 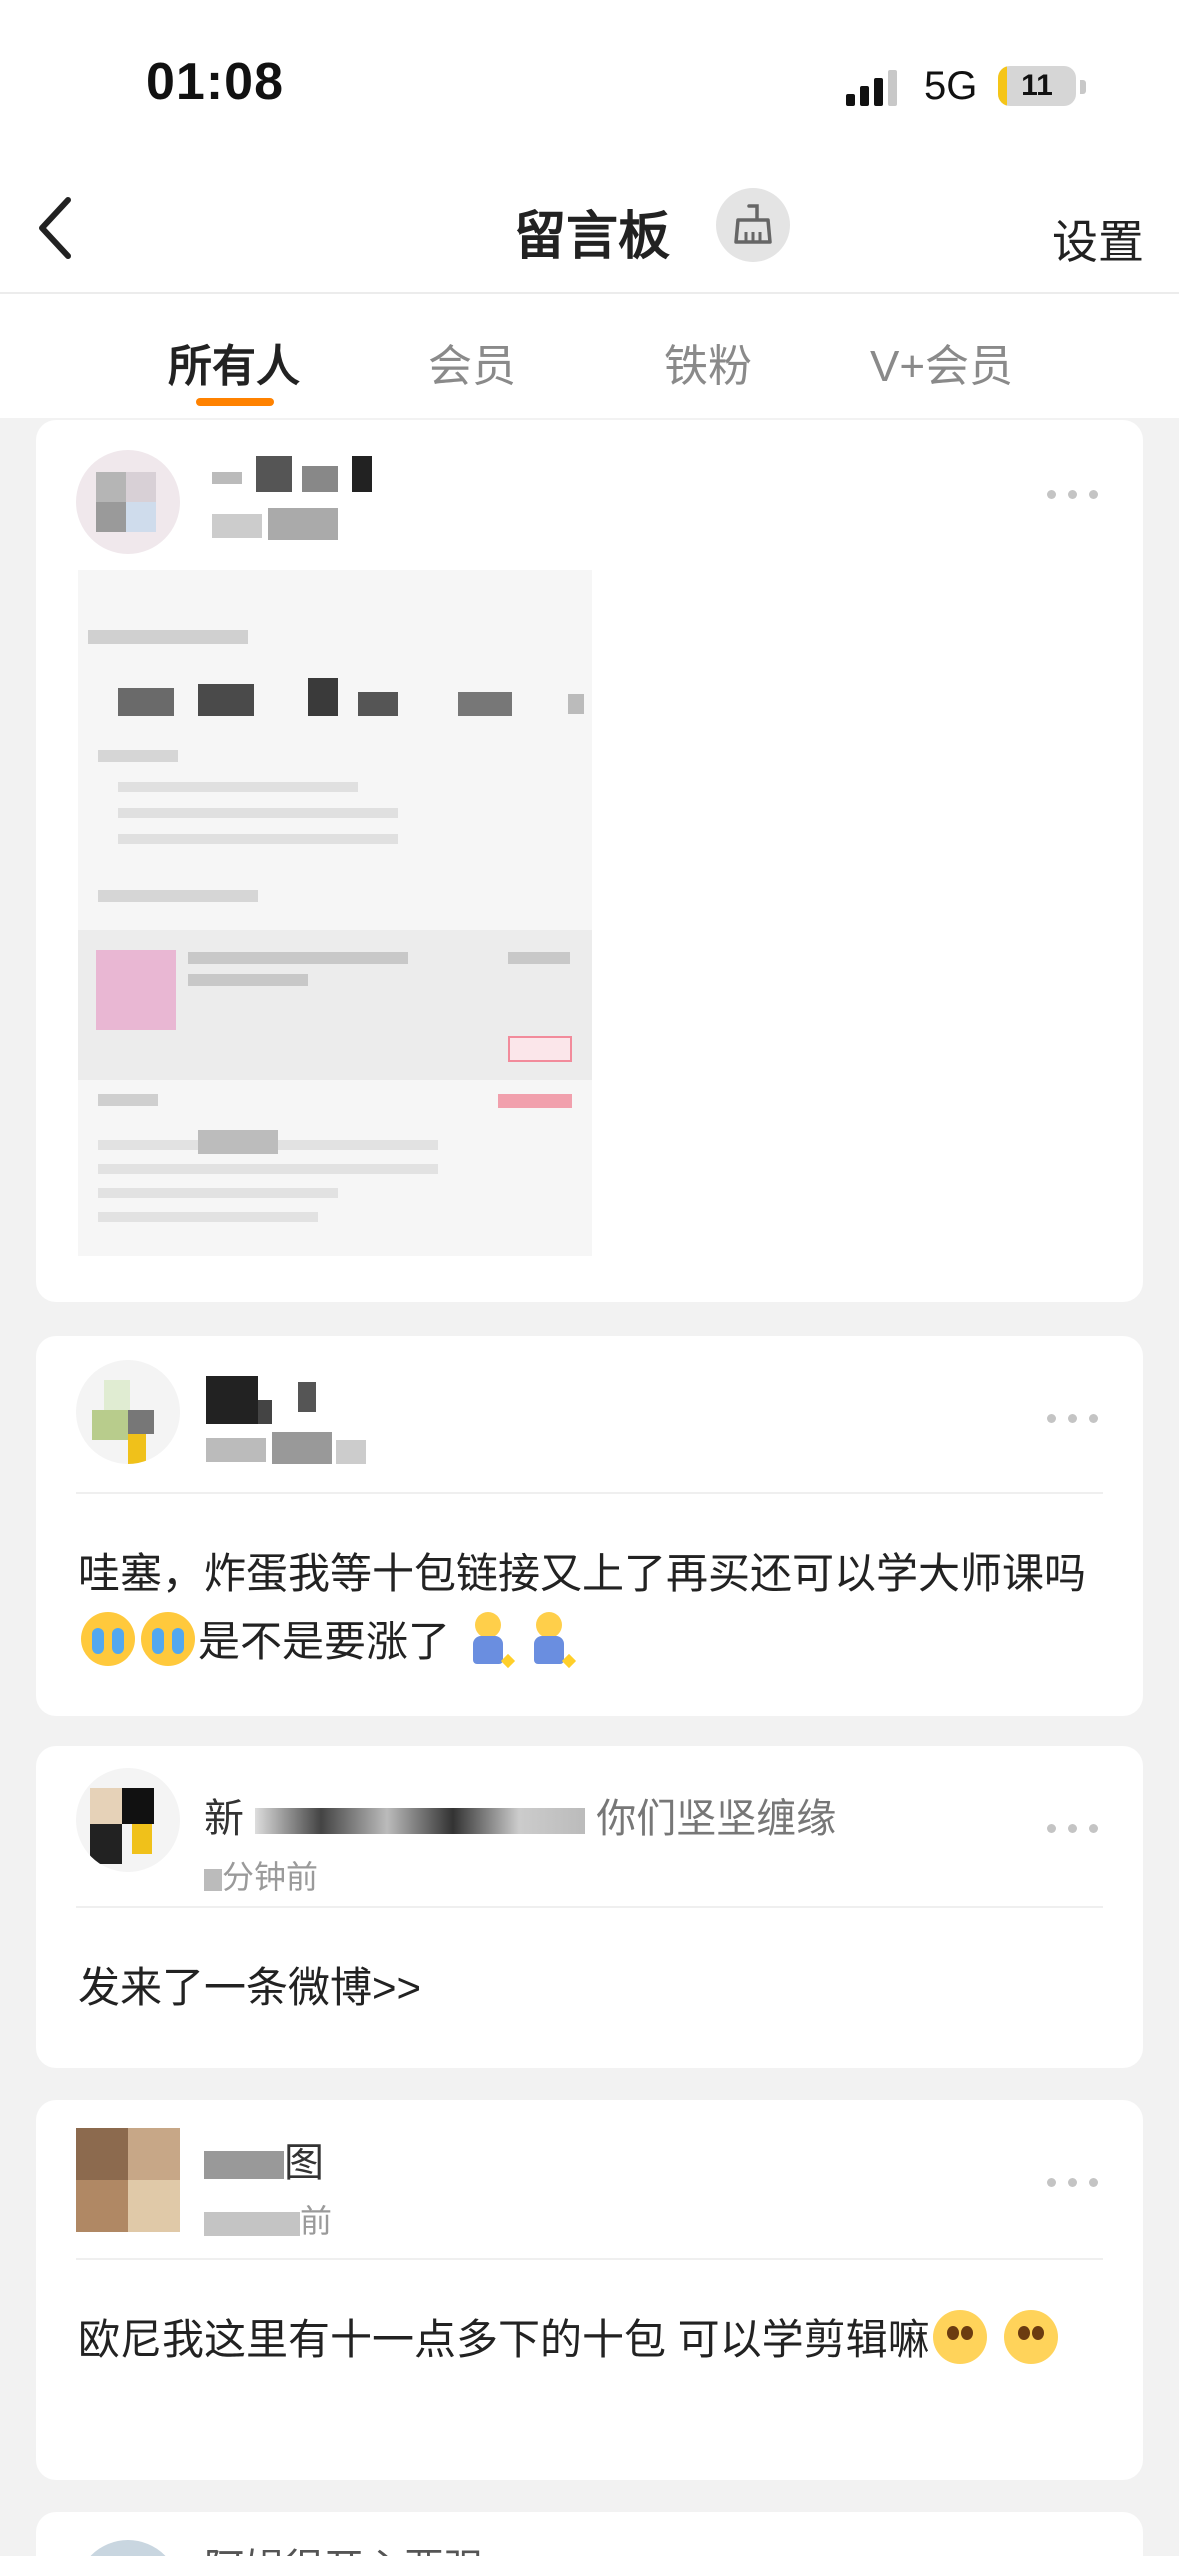 What do you see at coordinates (589, 1526) in the screenshot?
I see `post-card: 哇塞，炸蛋我等十包链接又上了再买还可以学大师课吗是不是要涨了` at bounding box center [589, 1526].